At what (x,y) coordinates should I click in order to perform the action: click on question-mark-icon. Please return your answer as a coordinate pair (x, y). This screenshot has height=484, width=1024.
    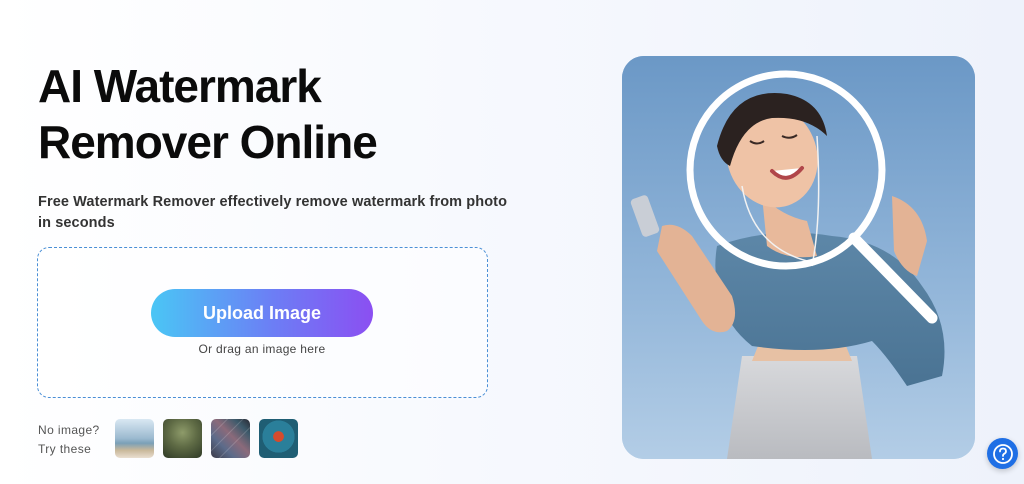
    Looking at the image, I should click on (1002, 453).